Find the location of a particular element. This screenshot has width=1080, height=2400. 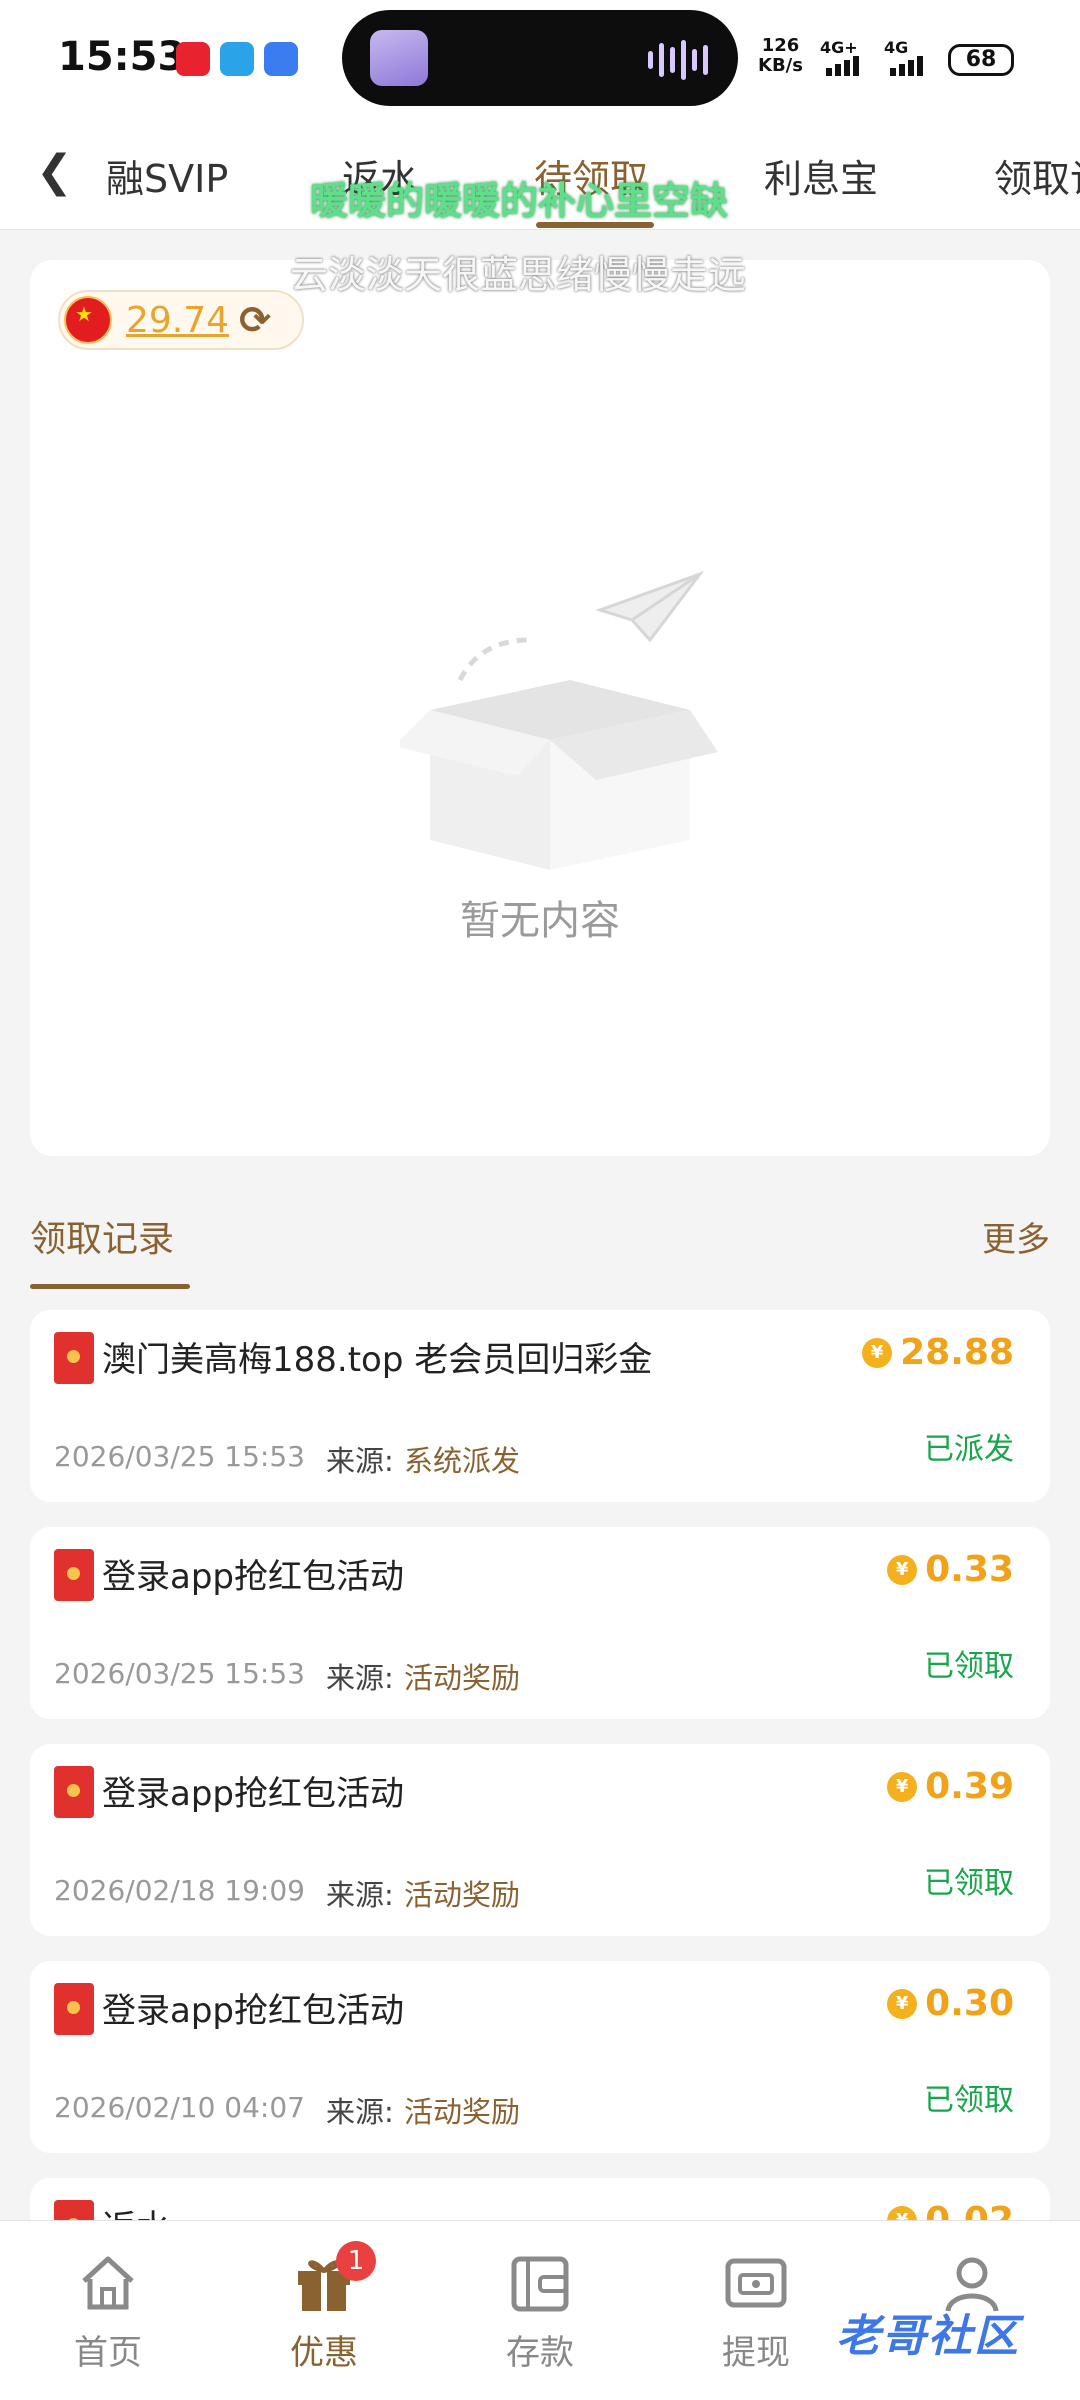

china-flag-icon: ★ is located at coordinates (88, 320).